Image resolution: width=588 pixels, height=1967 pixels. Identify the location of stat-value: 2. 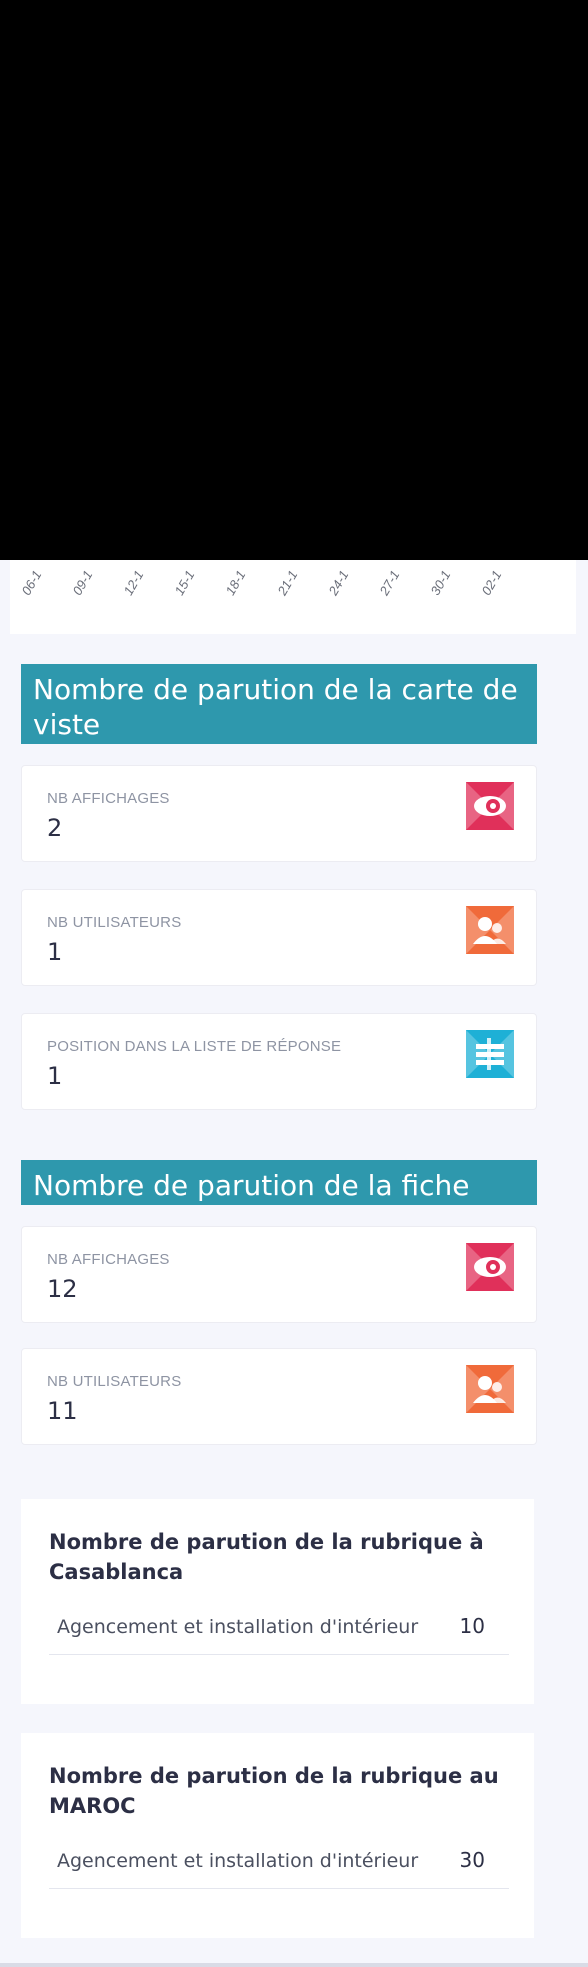
(55, 828).